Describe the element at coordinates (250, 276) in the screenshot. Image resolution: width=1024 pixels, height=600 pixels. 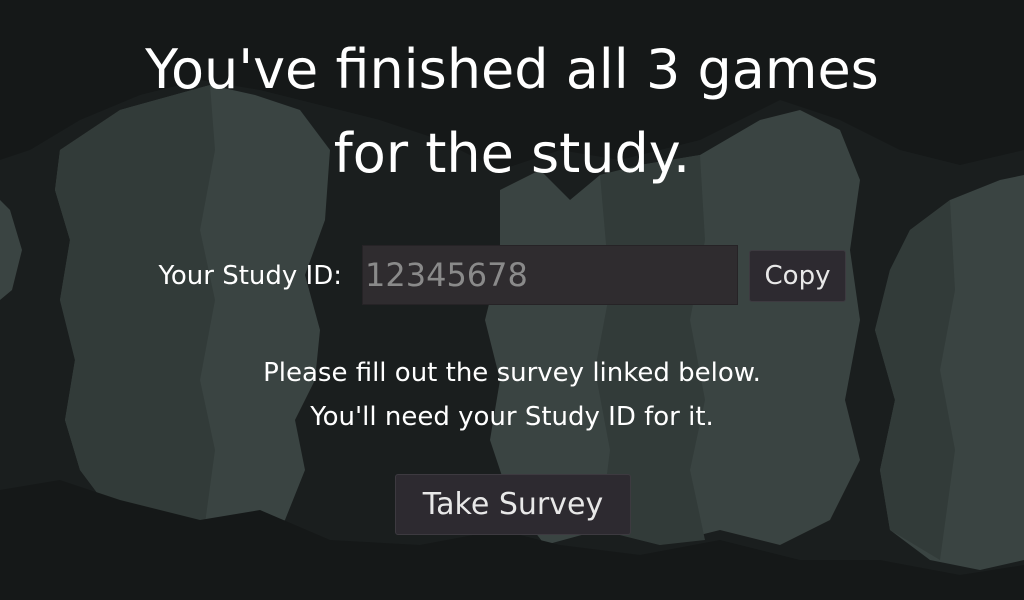
I see `study-id-label: Your Study ID:` at that location.